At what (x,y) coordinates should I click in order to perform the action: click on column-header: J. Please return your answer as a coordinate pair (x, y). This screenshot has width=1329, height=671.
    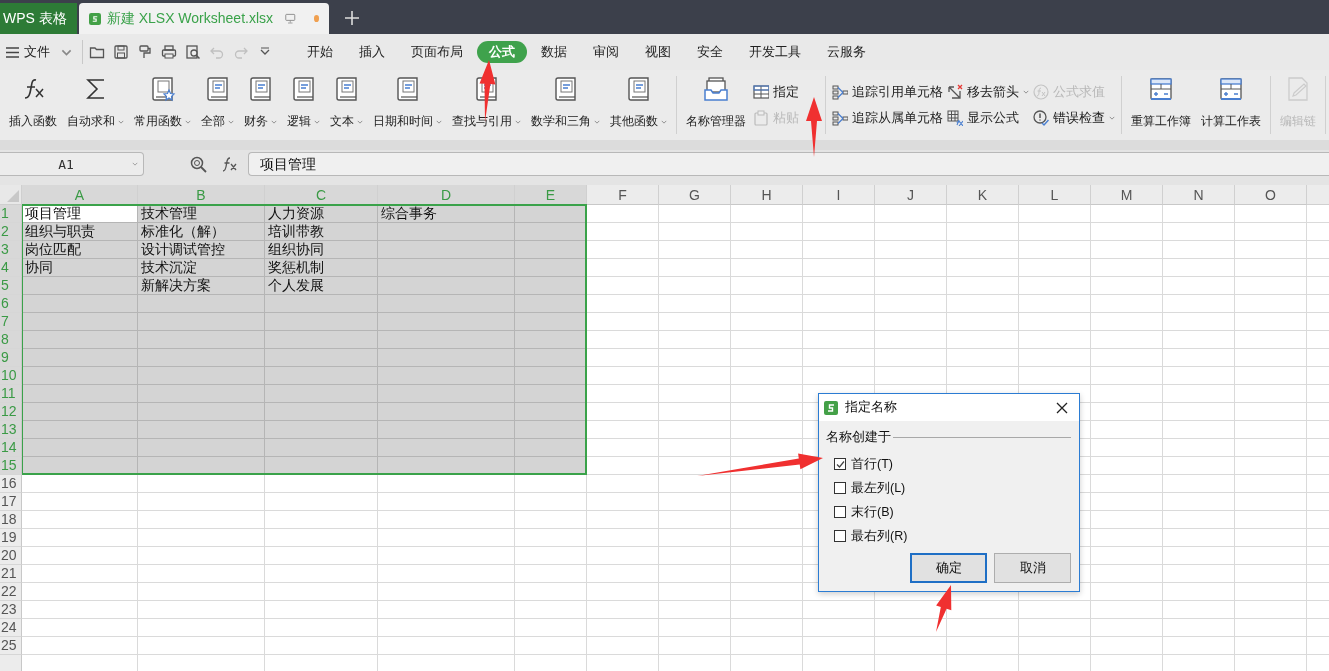
    Looking at the image, I should click on (911, 195).